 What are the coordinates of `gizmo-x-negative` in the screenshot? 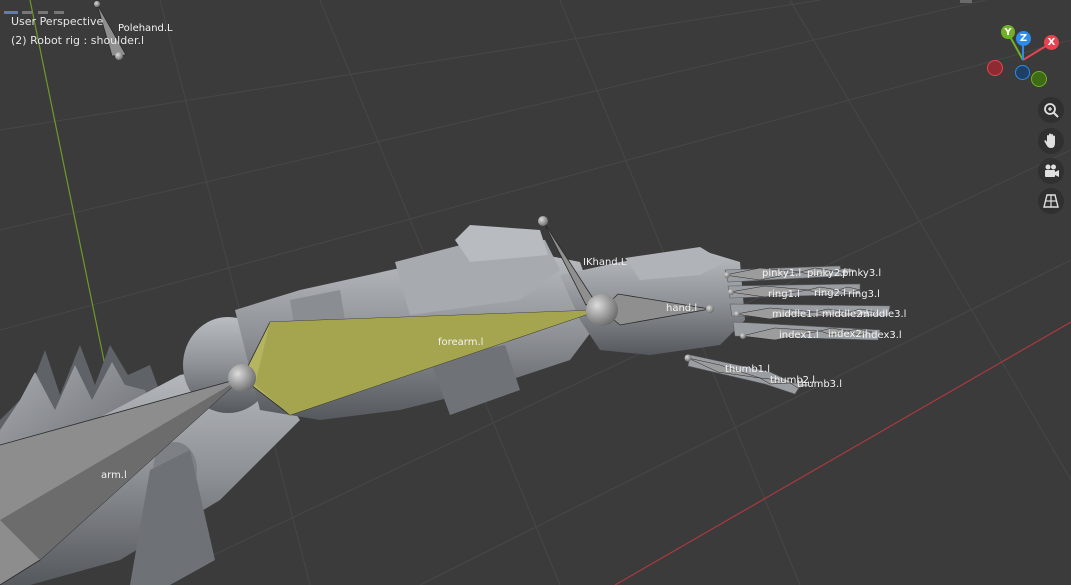 It's located at (995, 68).